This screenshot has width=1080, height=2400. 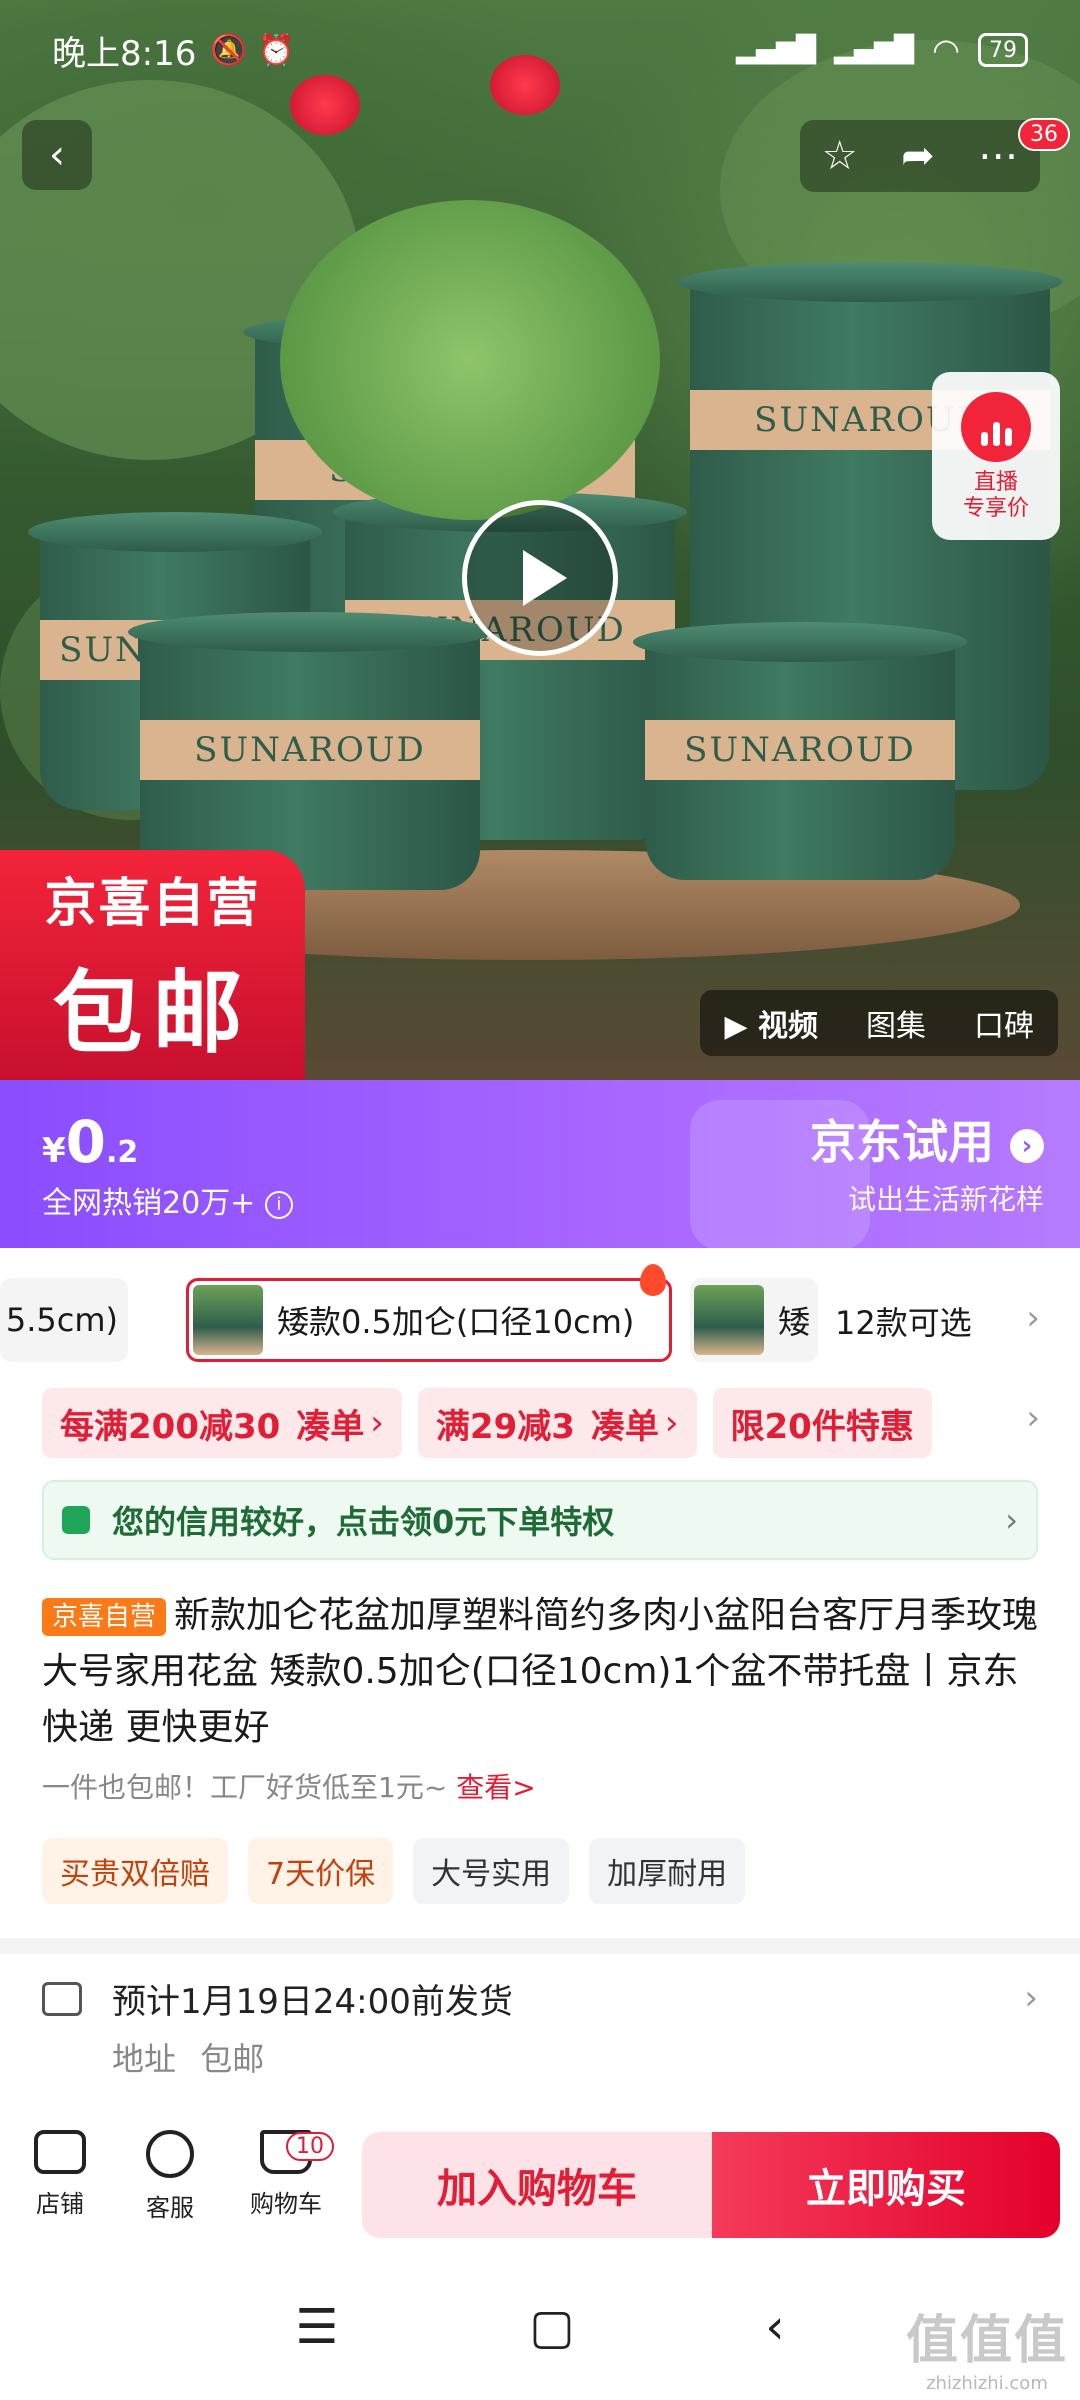 I want to click on status-time: 晚上8:16, so click(x=124, y=53).